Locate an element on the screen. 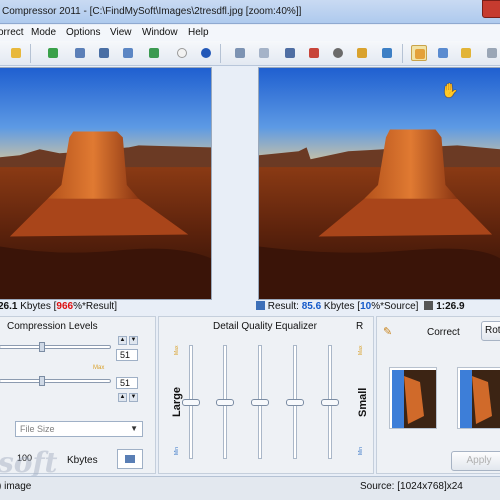  correct-title: Correct is located at coordinates (443, 332).